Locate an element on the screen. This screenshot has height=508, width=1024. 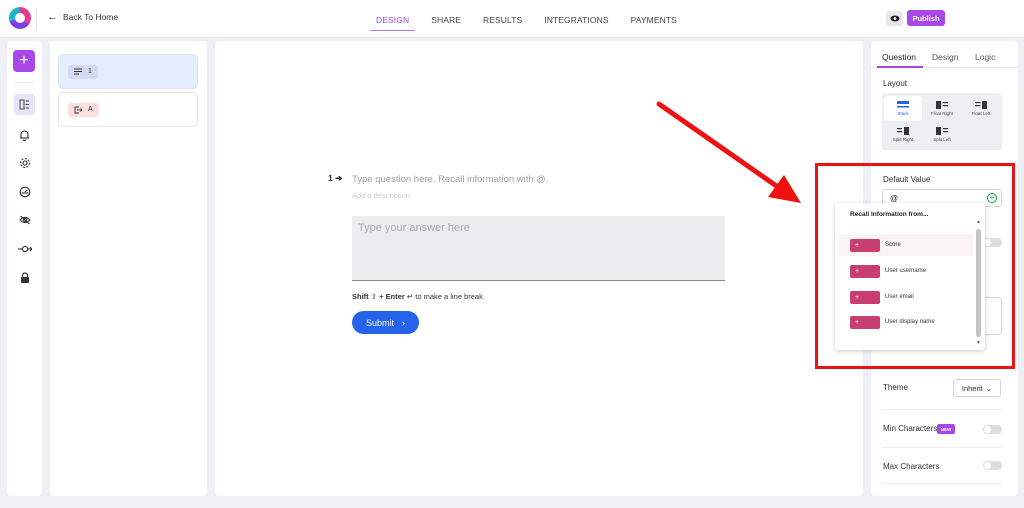
question-tag-label: 1 is located at coordinates (90, 71).